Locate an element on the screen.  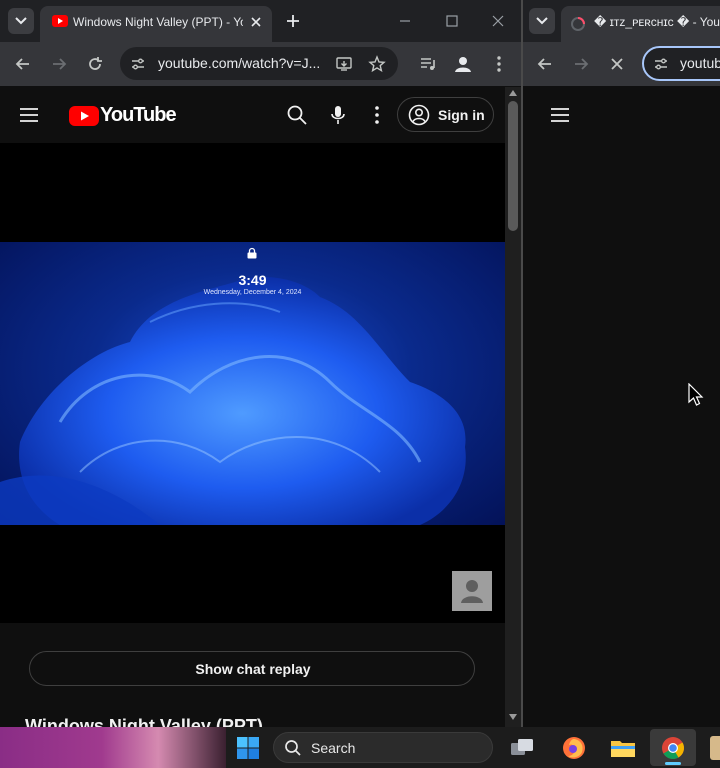
scroll-down-arrow-icon is located at coordinates (513, 717).